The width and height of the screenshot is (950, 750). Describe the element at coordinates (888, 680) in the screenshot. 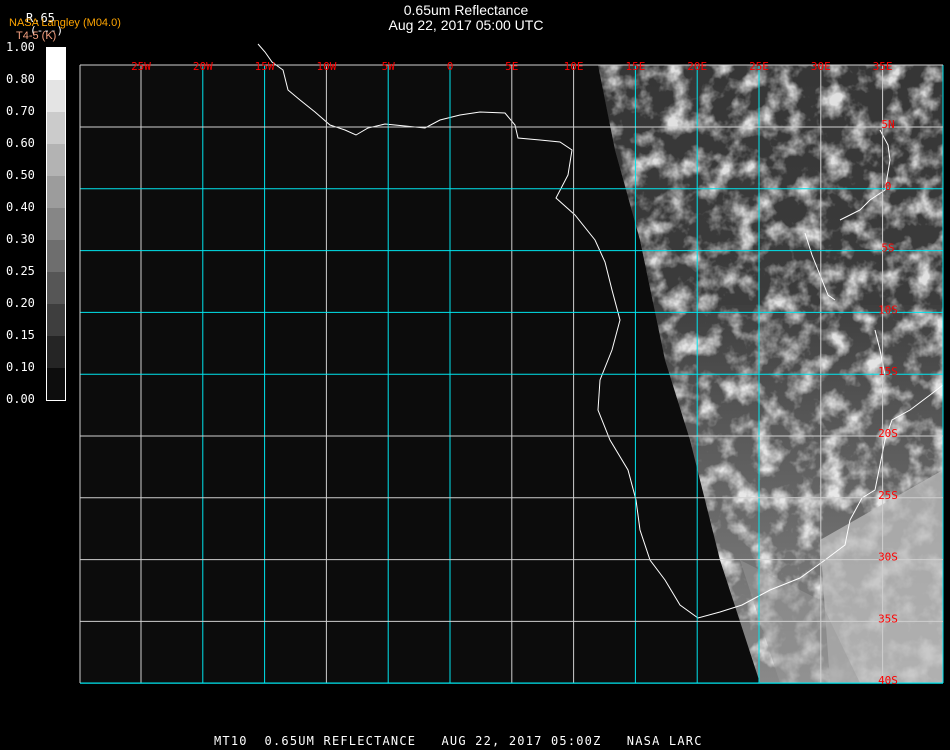

I see `latitude-label: 40S` at that location.